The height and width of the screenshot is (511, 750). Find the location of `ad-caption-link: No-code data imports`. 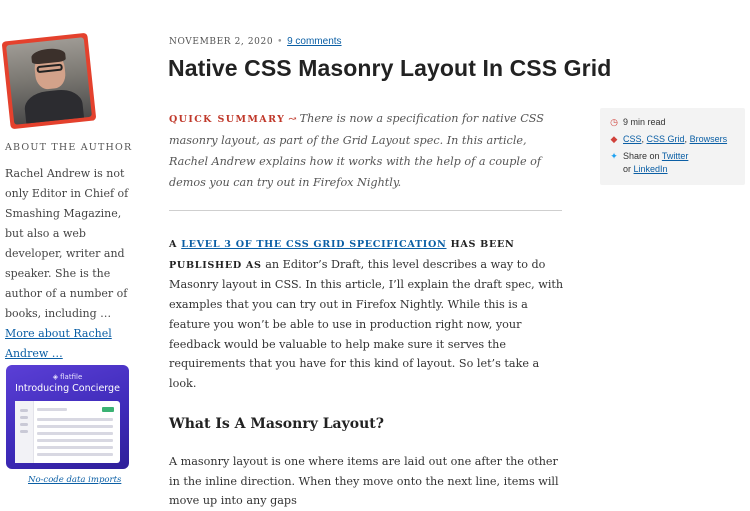

ad-caption-link: No-code data imports is located at coordinates (74, 480).